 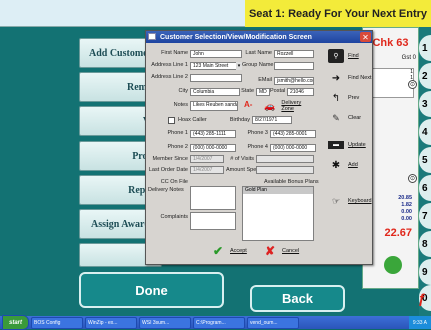 I want to click on update-icon: ▬, so click(x=336, y=145).